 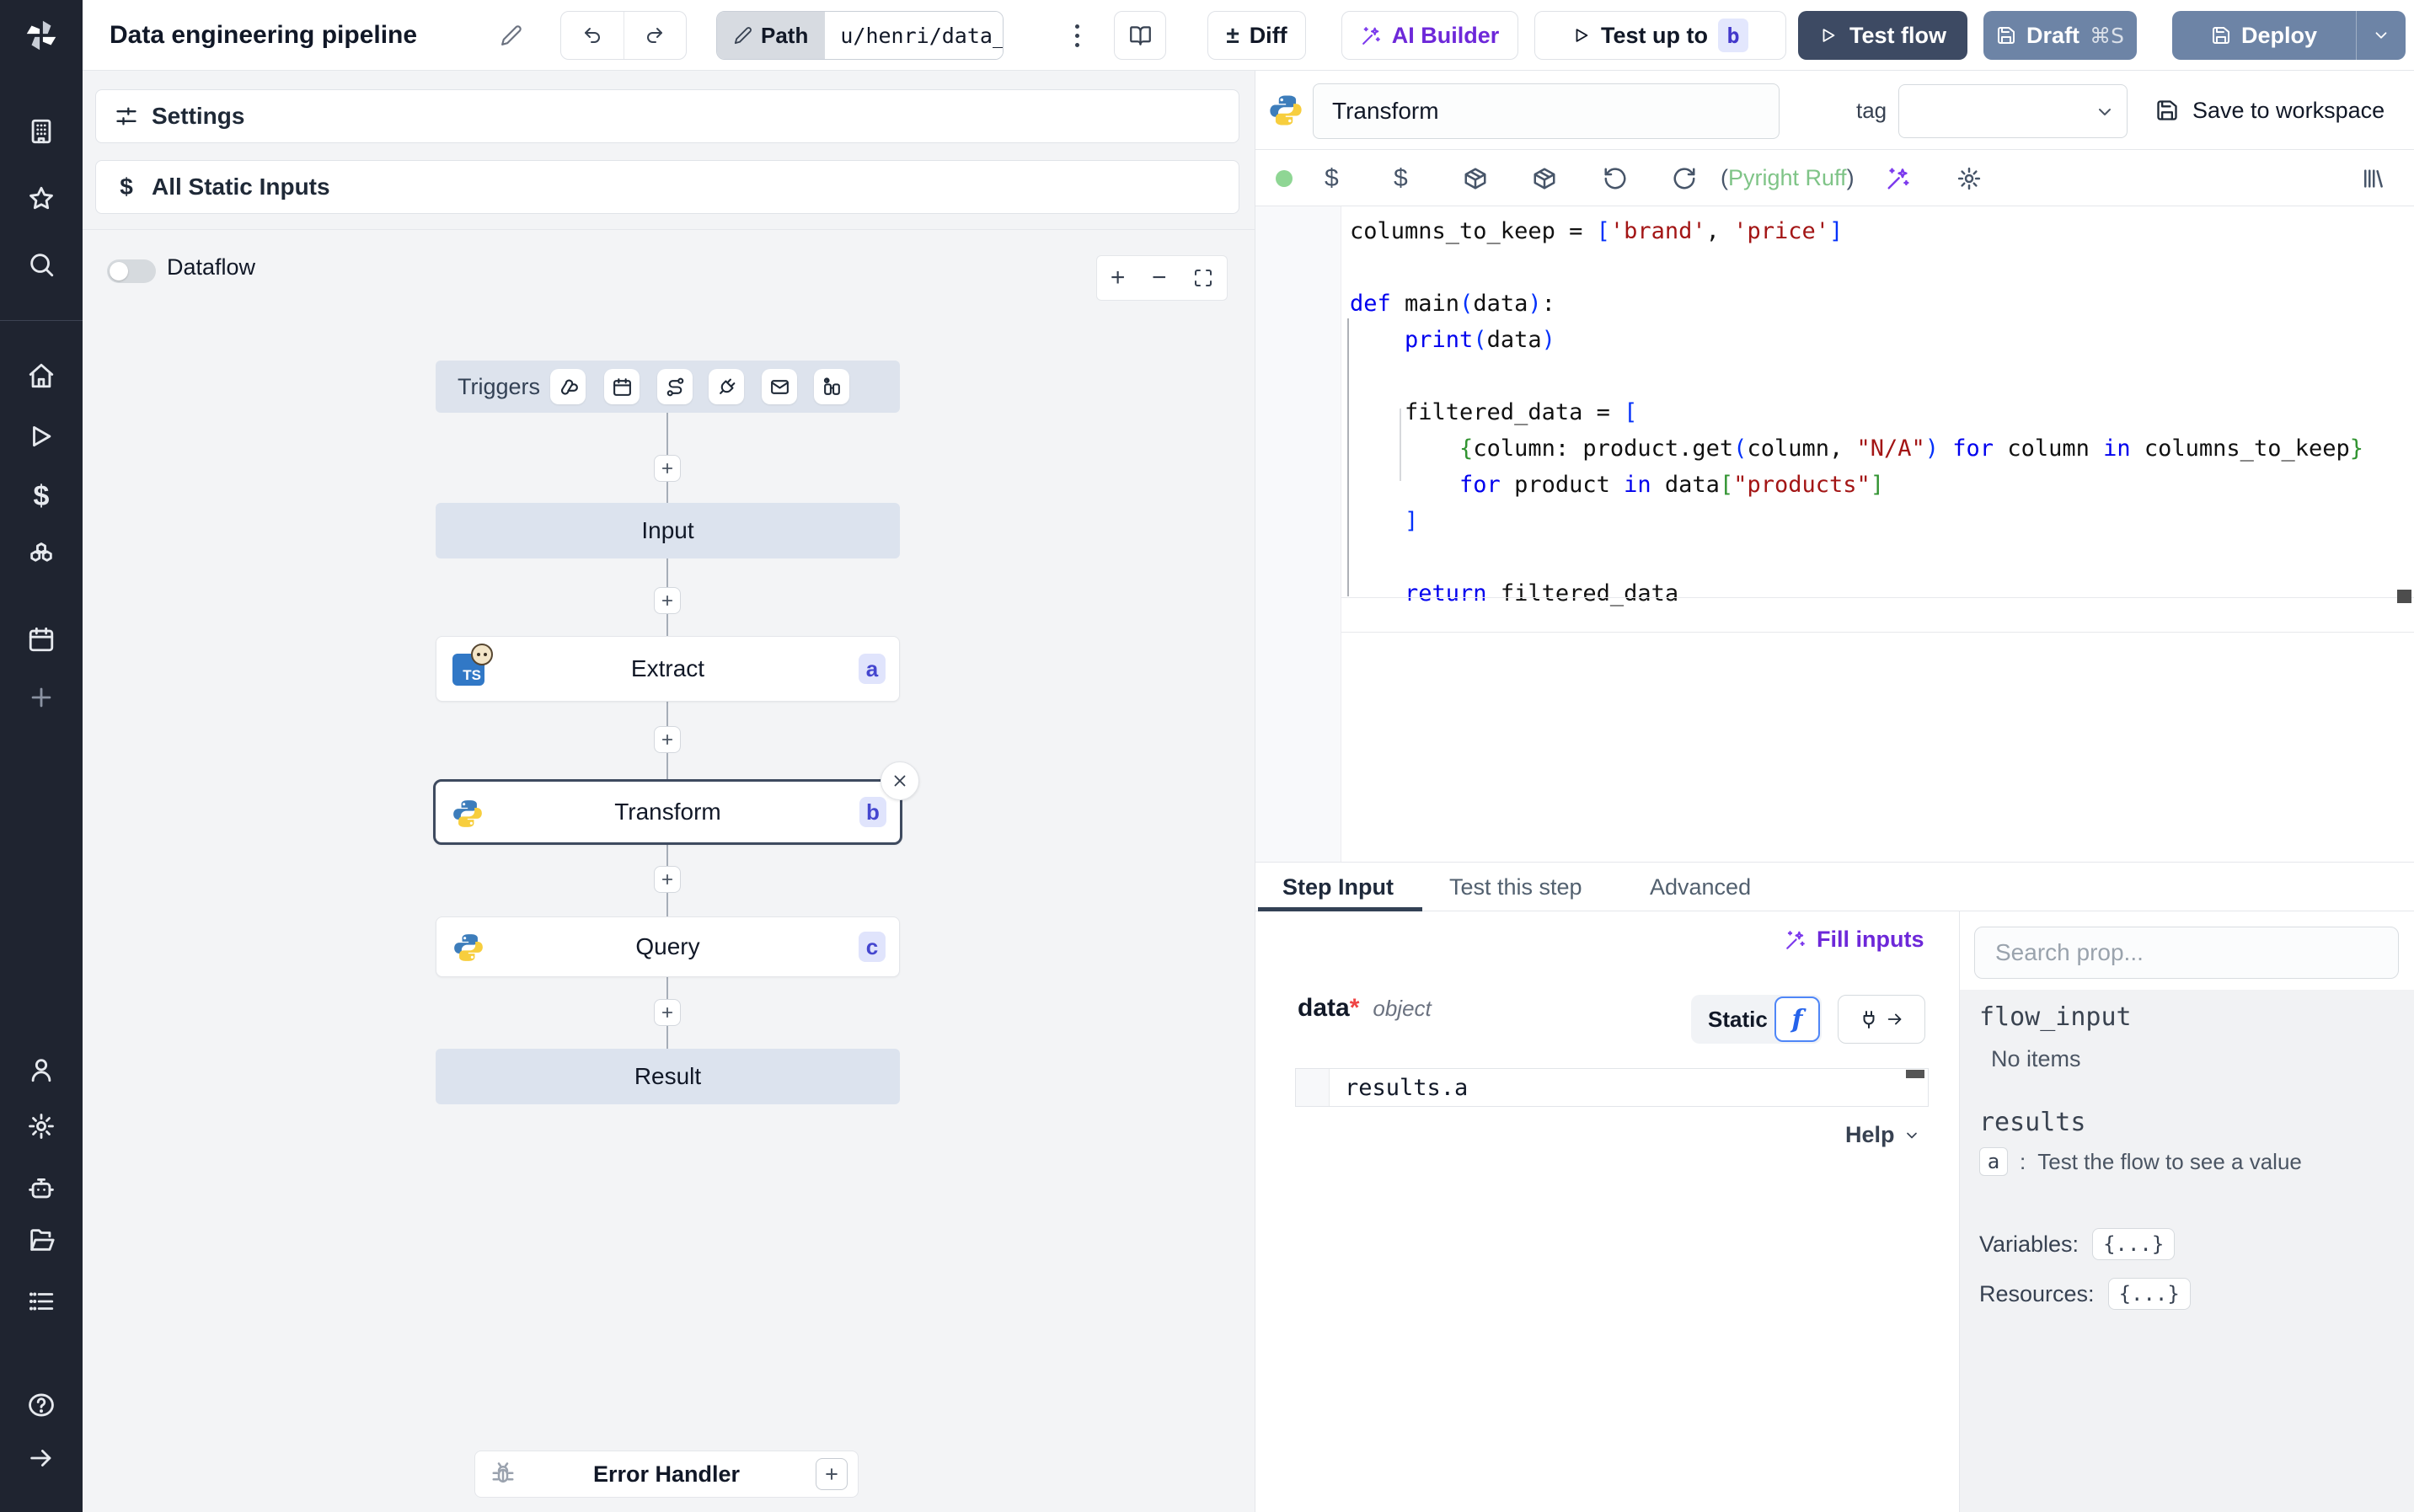 I want to click on resources-chip: {...}, so click(x=2149, y=1294).